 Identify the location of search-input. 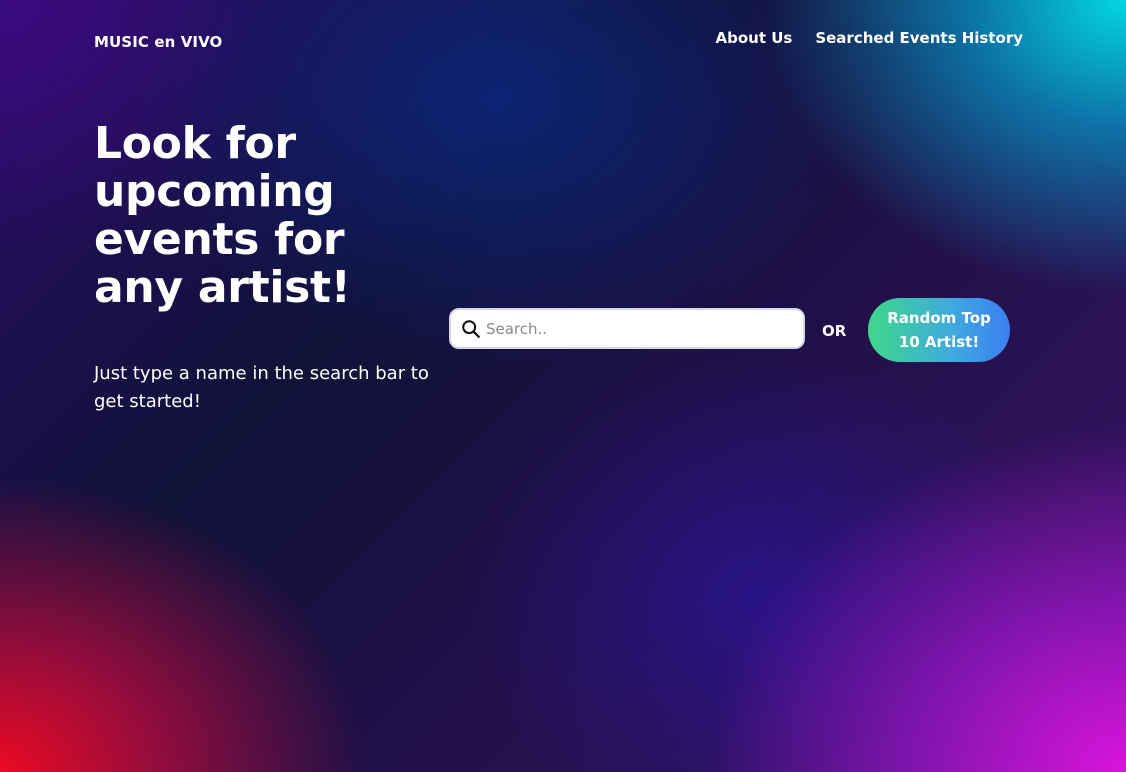
(636, 328).